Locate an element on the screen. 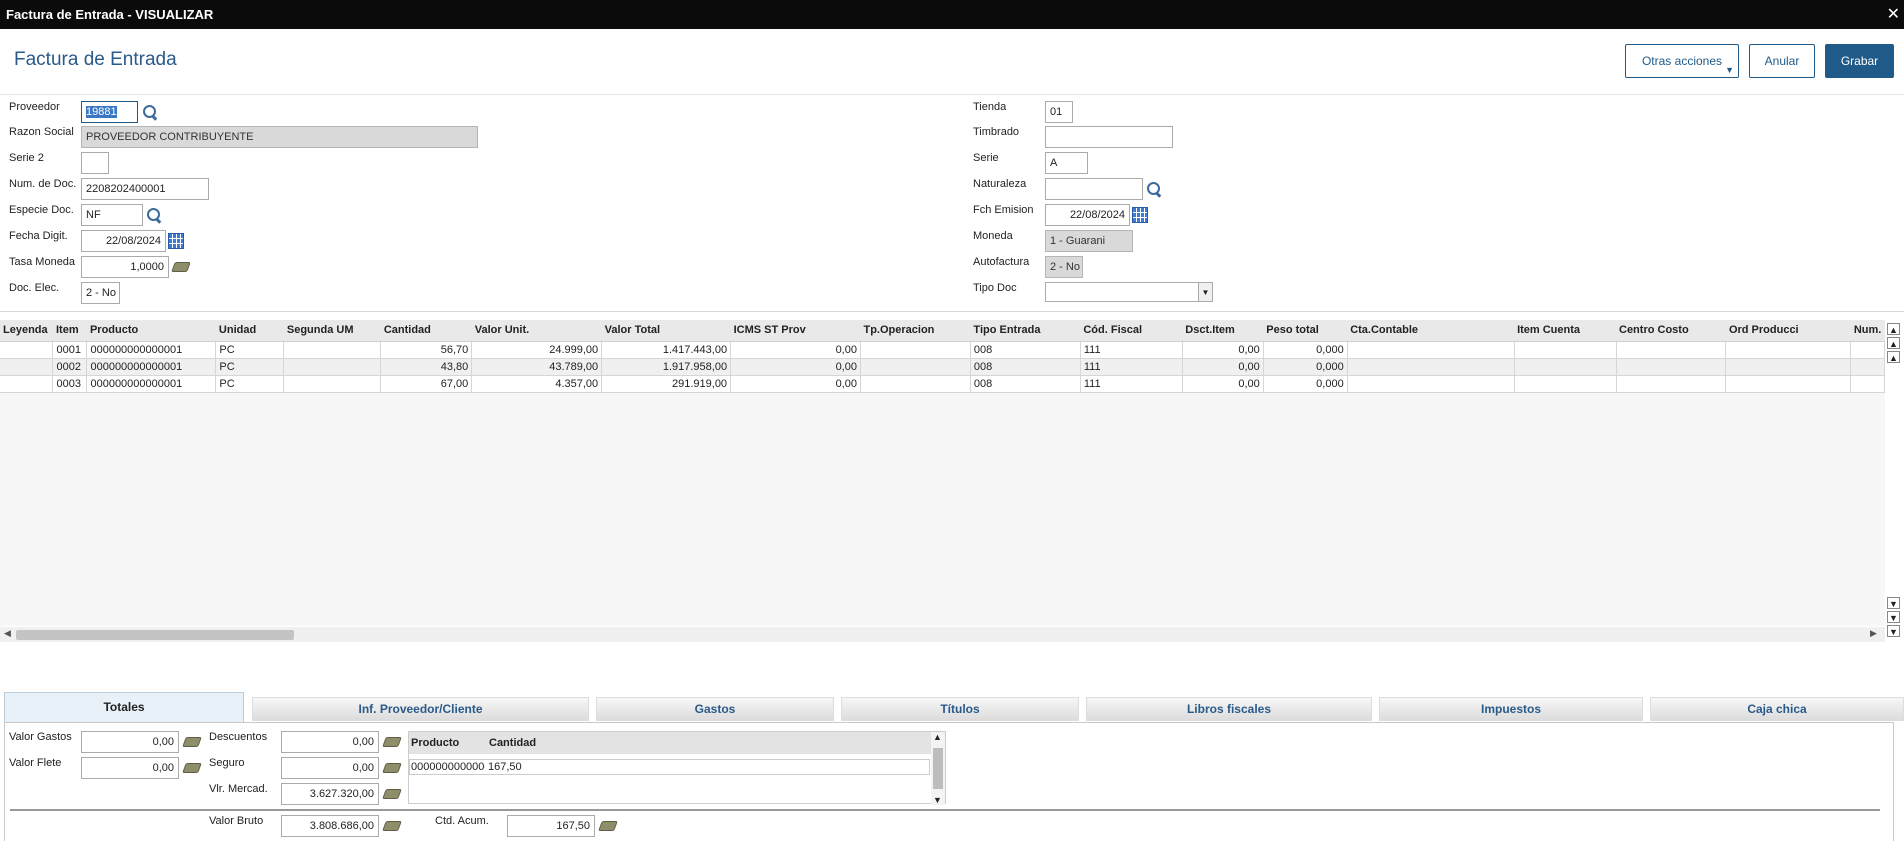 Image resolution: width=1904 pixels, height=841 pixels. table-cell: 67,00 is located at coordinates (426, 384).